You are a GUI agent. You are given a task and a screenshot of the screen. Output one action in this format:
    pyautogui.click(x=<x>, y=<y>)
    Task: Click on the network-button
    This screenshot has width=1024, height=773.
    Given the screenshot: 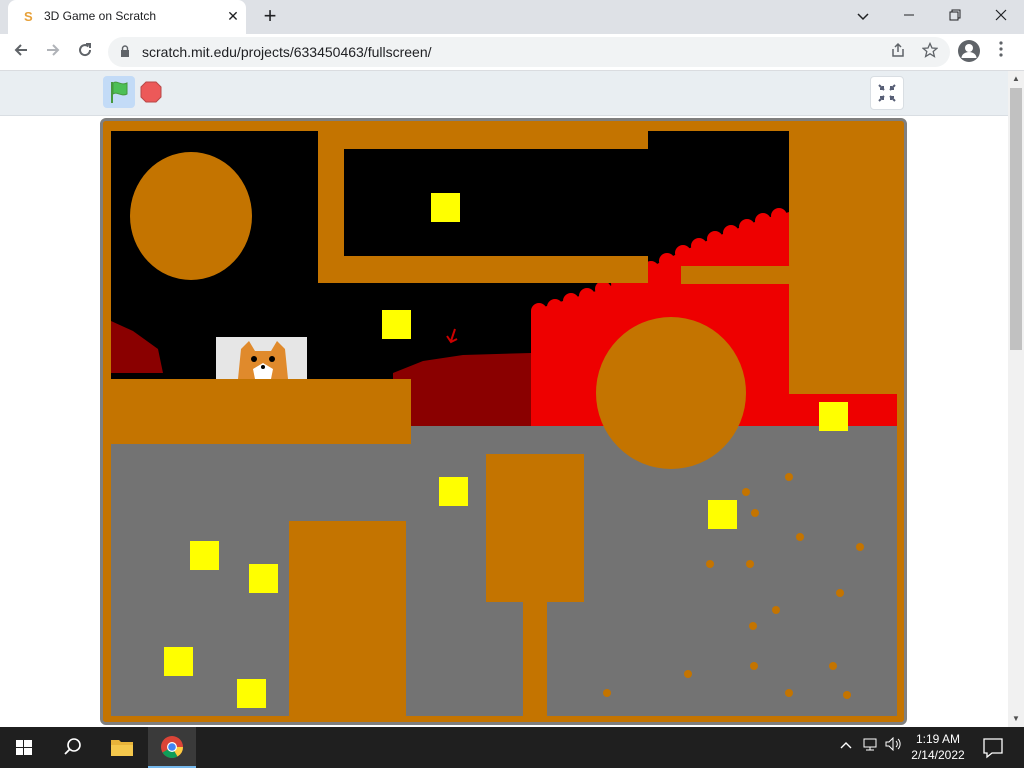 What is the action you would take?
    pyautogui.click(x=870, y=745)
    